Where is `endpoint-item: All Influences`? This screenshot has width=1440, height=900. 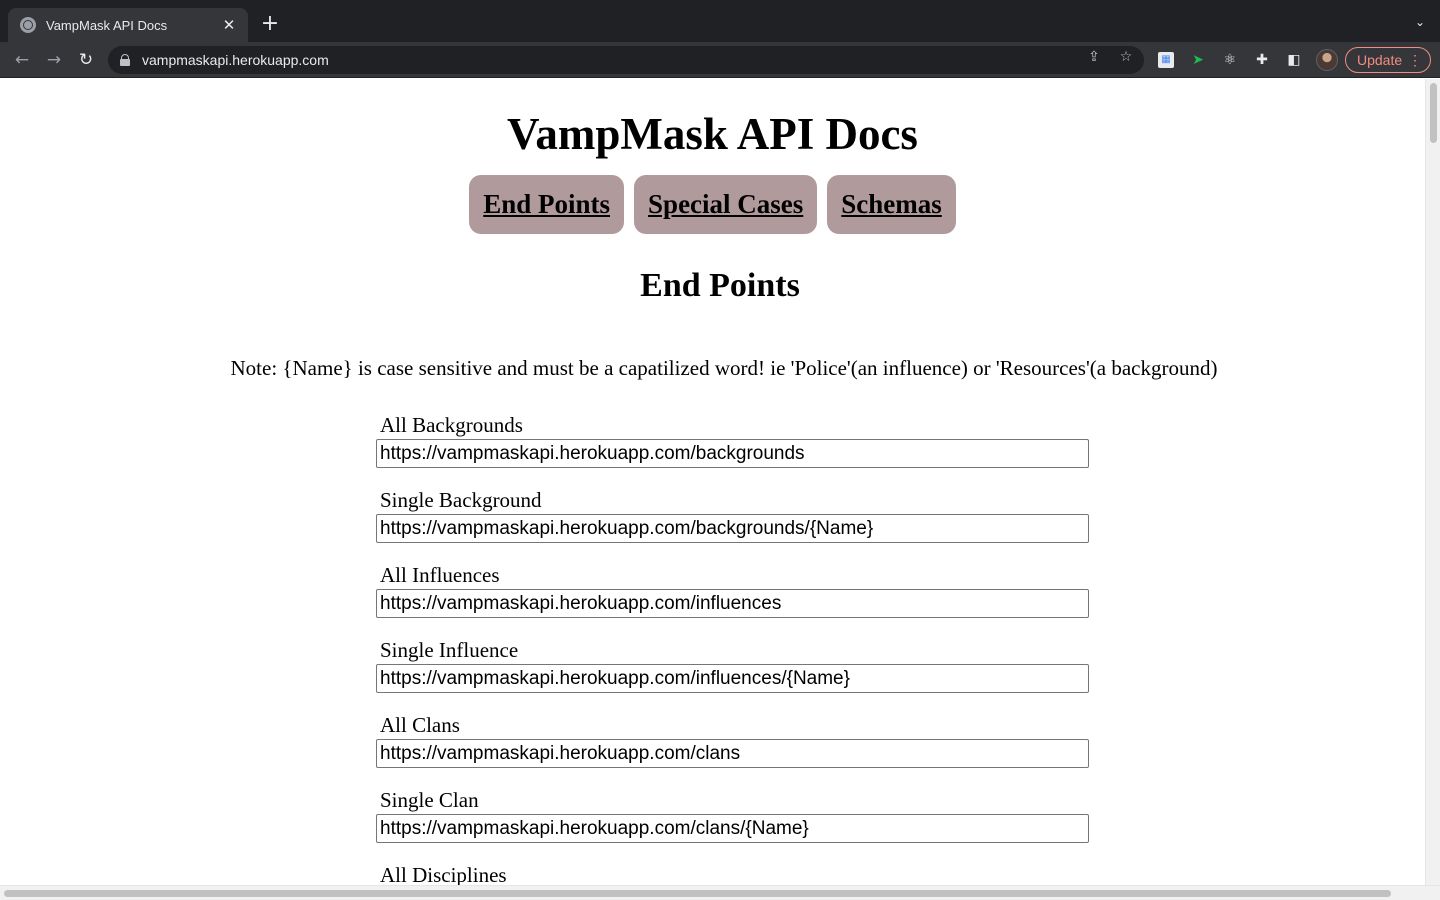
endpoint-item: All Influences is located at coordinates (732, 599).